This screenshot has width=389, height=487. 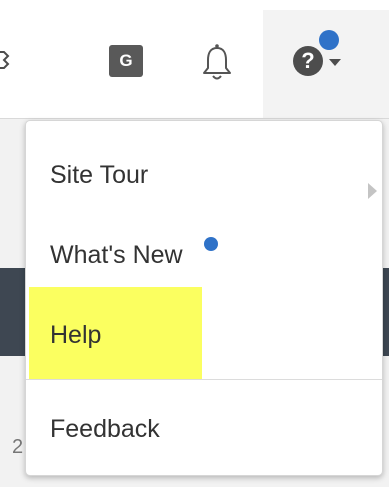 What do you see at coordinates (105, 429) in the screenshot?
I see `menu-item-label: Feedback` at bounding box center [105, 429].